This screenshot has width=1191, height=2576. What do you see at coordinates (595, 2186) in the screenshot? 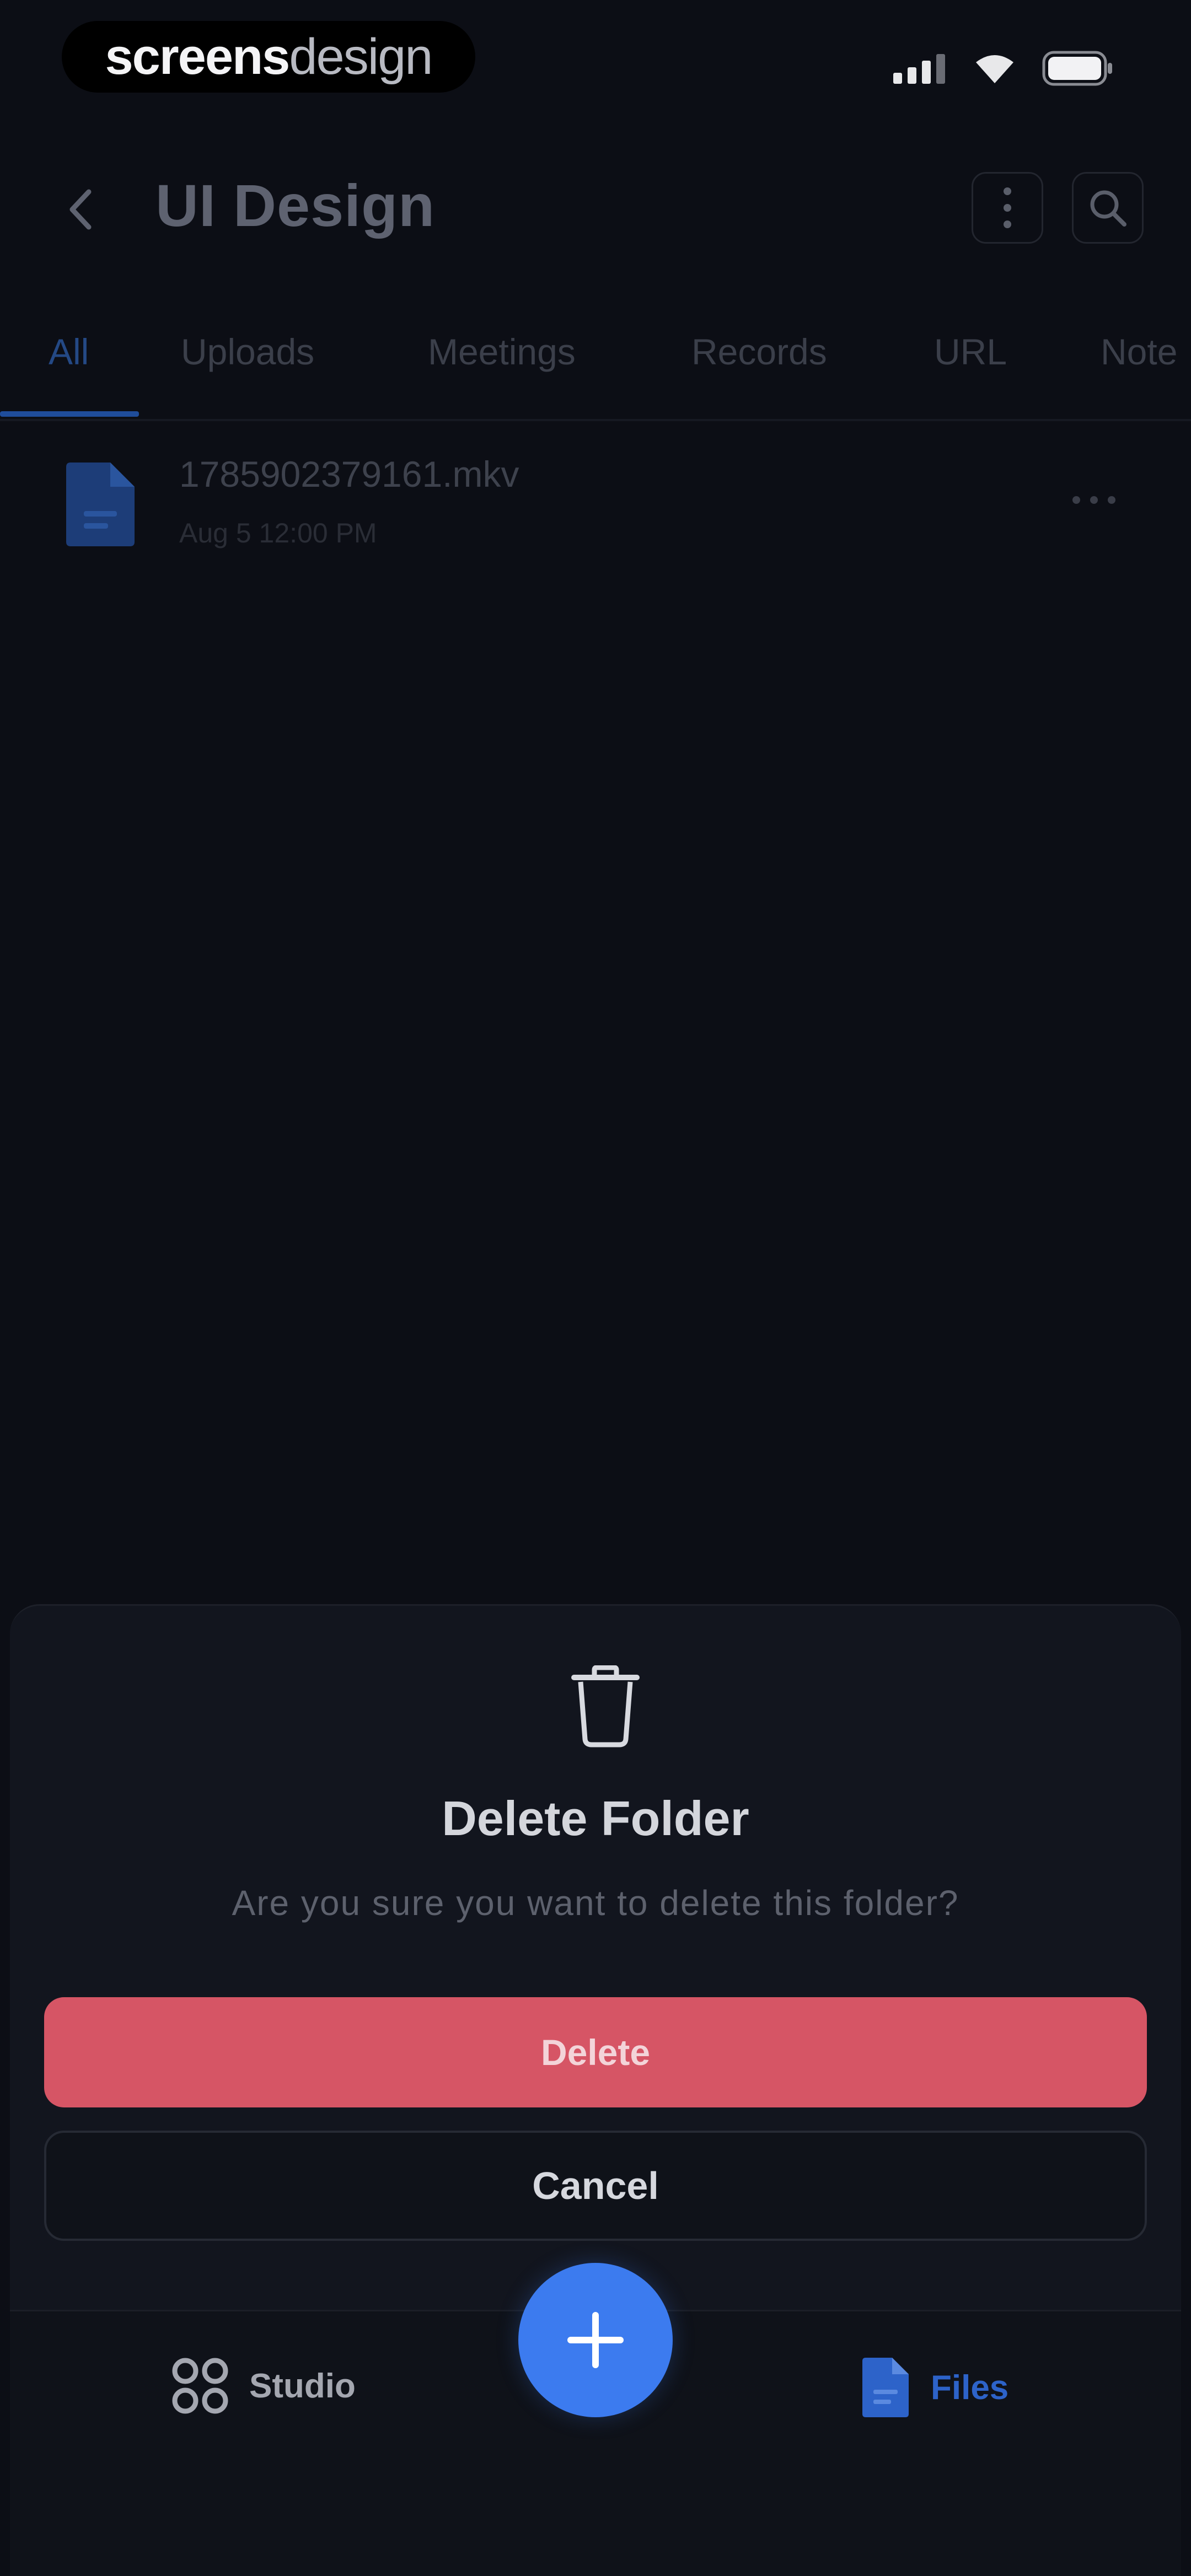
I see `cancel-button: Cancel` at bounding box center [595, 2186].